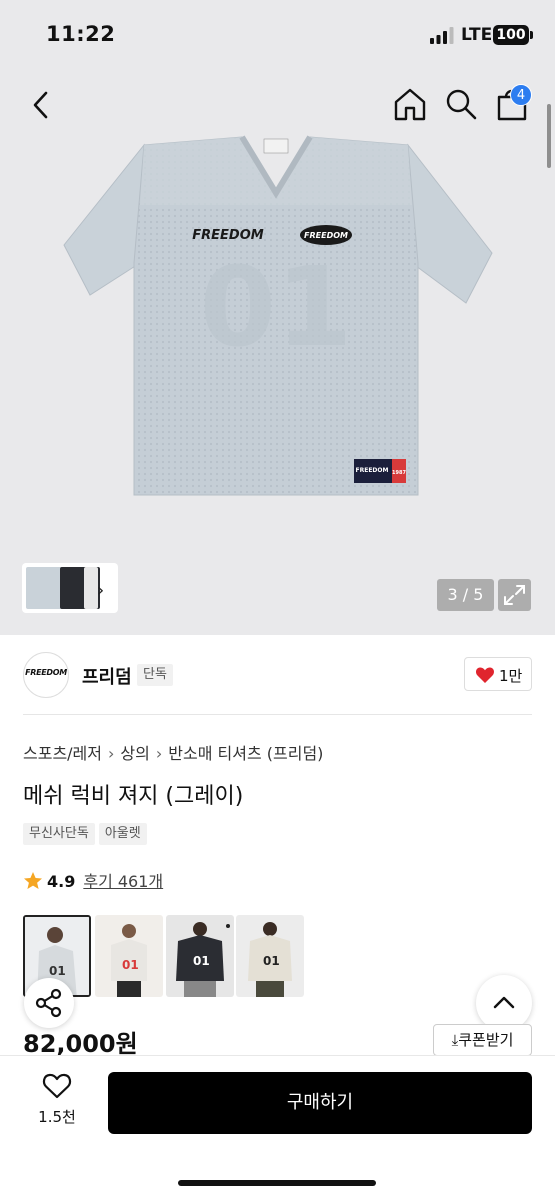 This screenshot has width=555, height=1200. What do you see at coordinates (465, 595) in the screenshot?
I see `gallery-page-counter: 3 / 5` at bounding box center [465, 595].